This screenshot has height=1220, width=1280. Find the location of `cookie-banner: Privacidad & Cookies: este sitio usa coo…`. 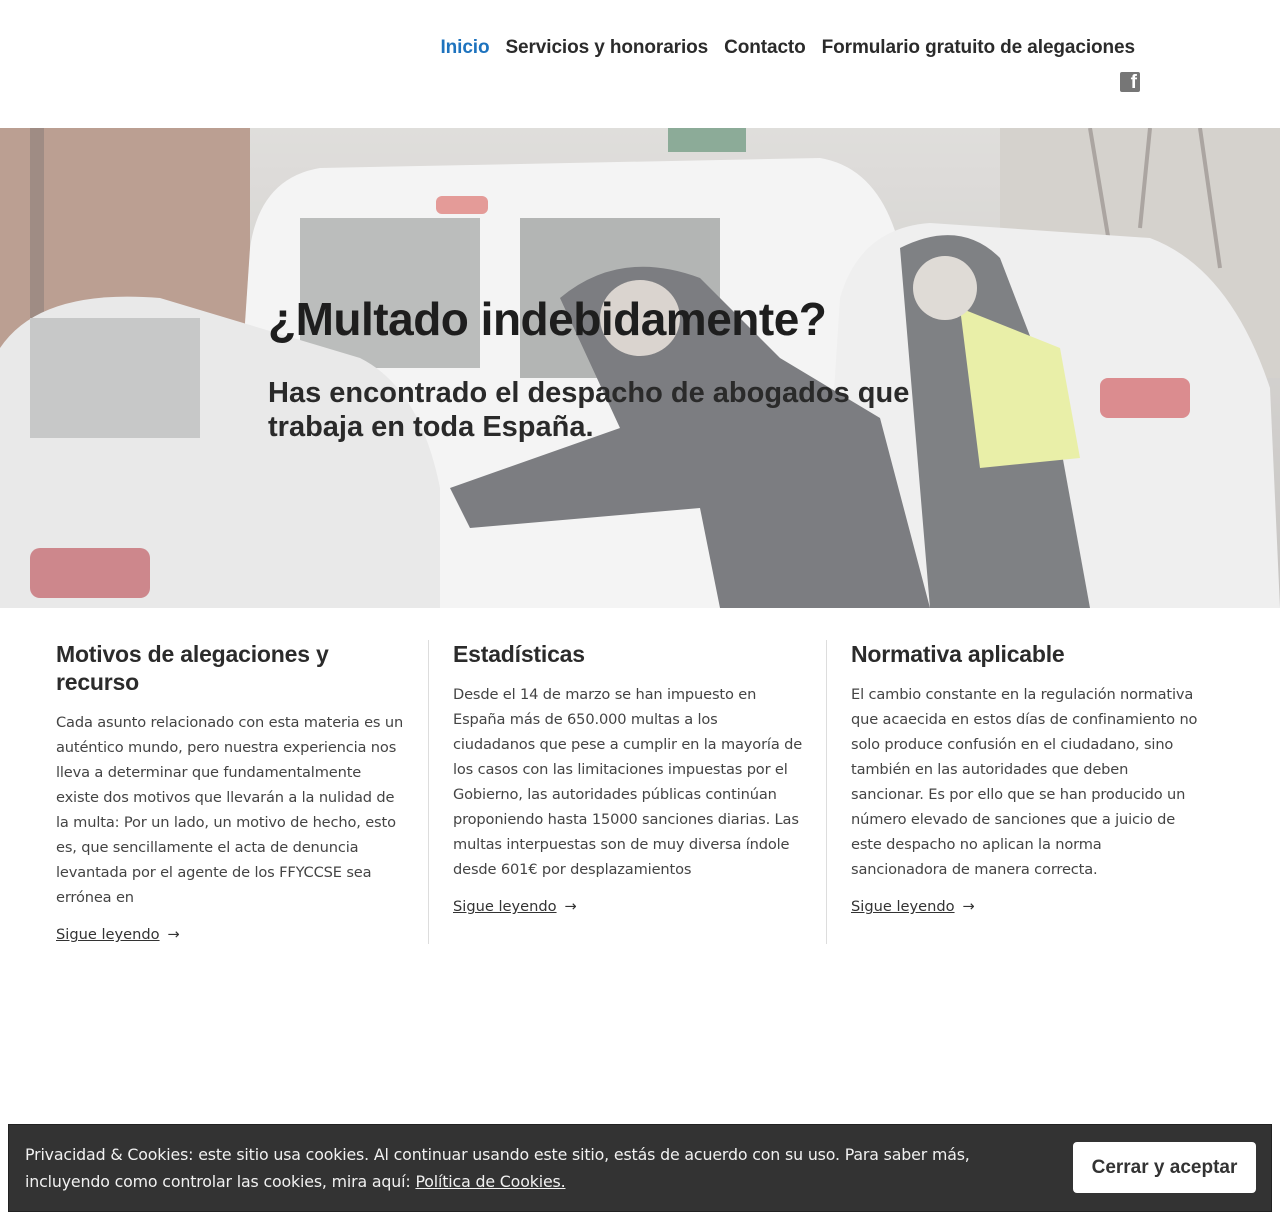

cookie-banner: Privacidad & Cookies: este sitio usa coo… is located at coordinates (640, 1168).